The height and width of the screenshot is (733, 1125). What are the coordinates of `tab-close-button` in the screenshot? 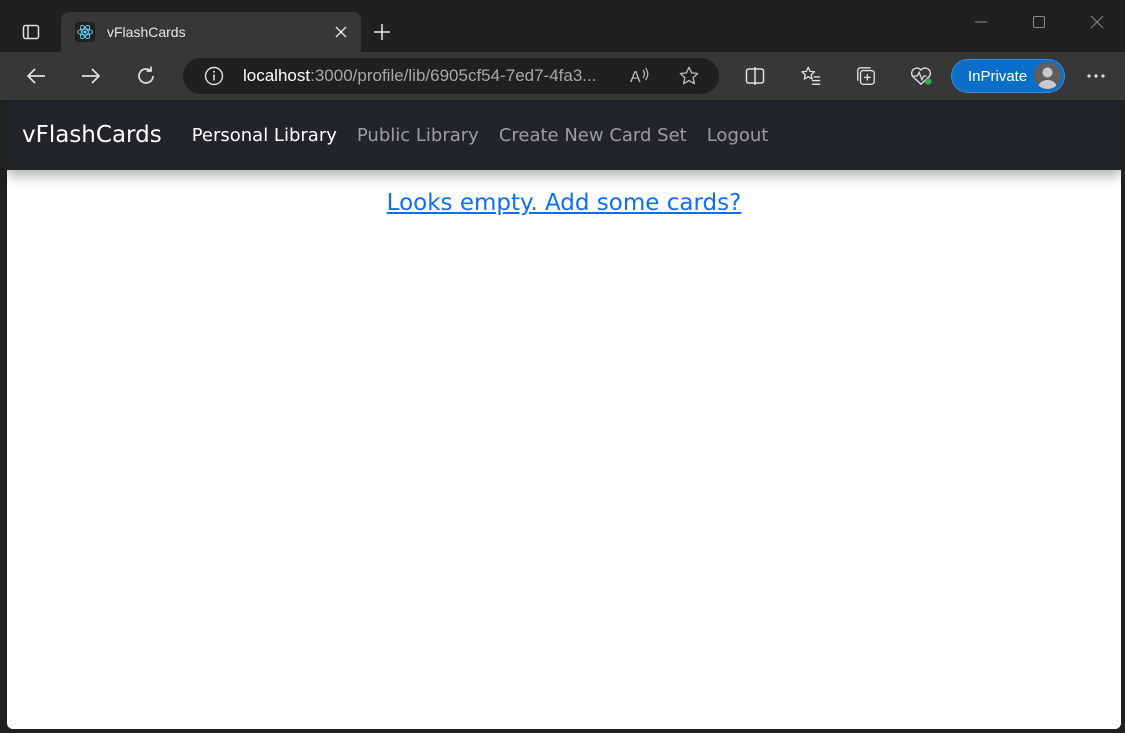 It's located at (341, 32).